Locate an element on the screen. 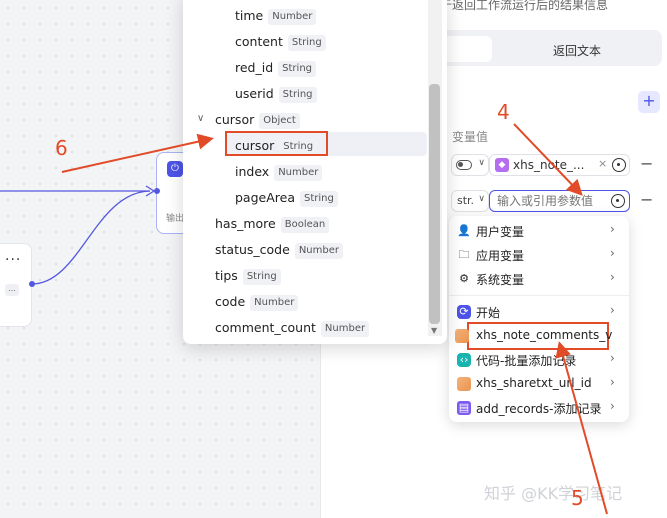 The height and width of the screenshot is (518, 667). tree-item-time: time Number is located at coordinates (276, 17).